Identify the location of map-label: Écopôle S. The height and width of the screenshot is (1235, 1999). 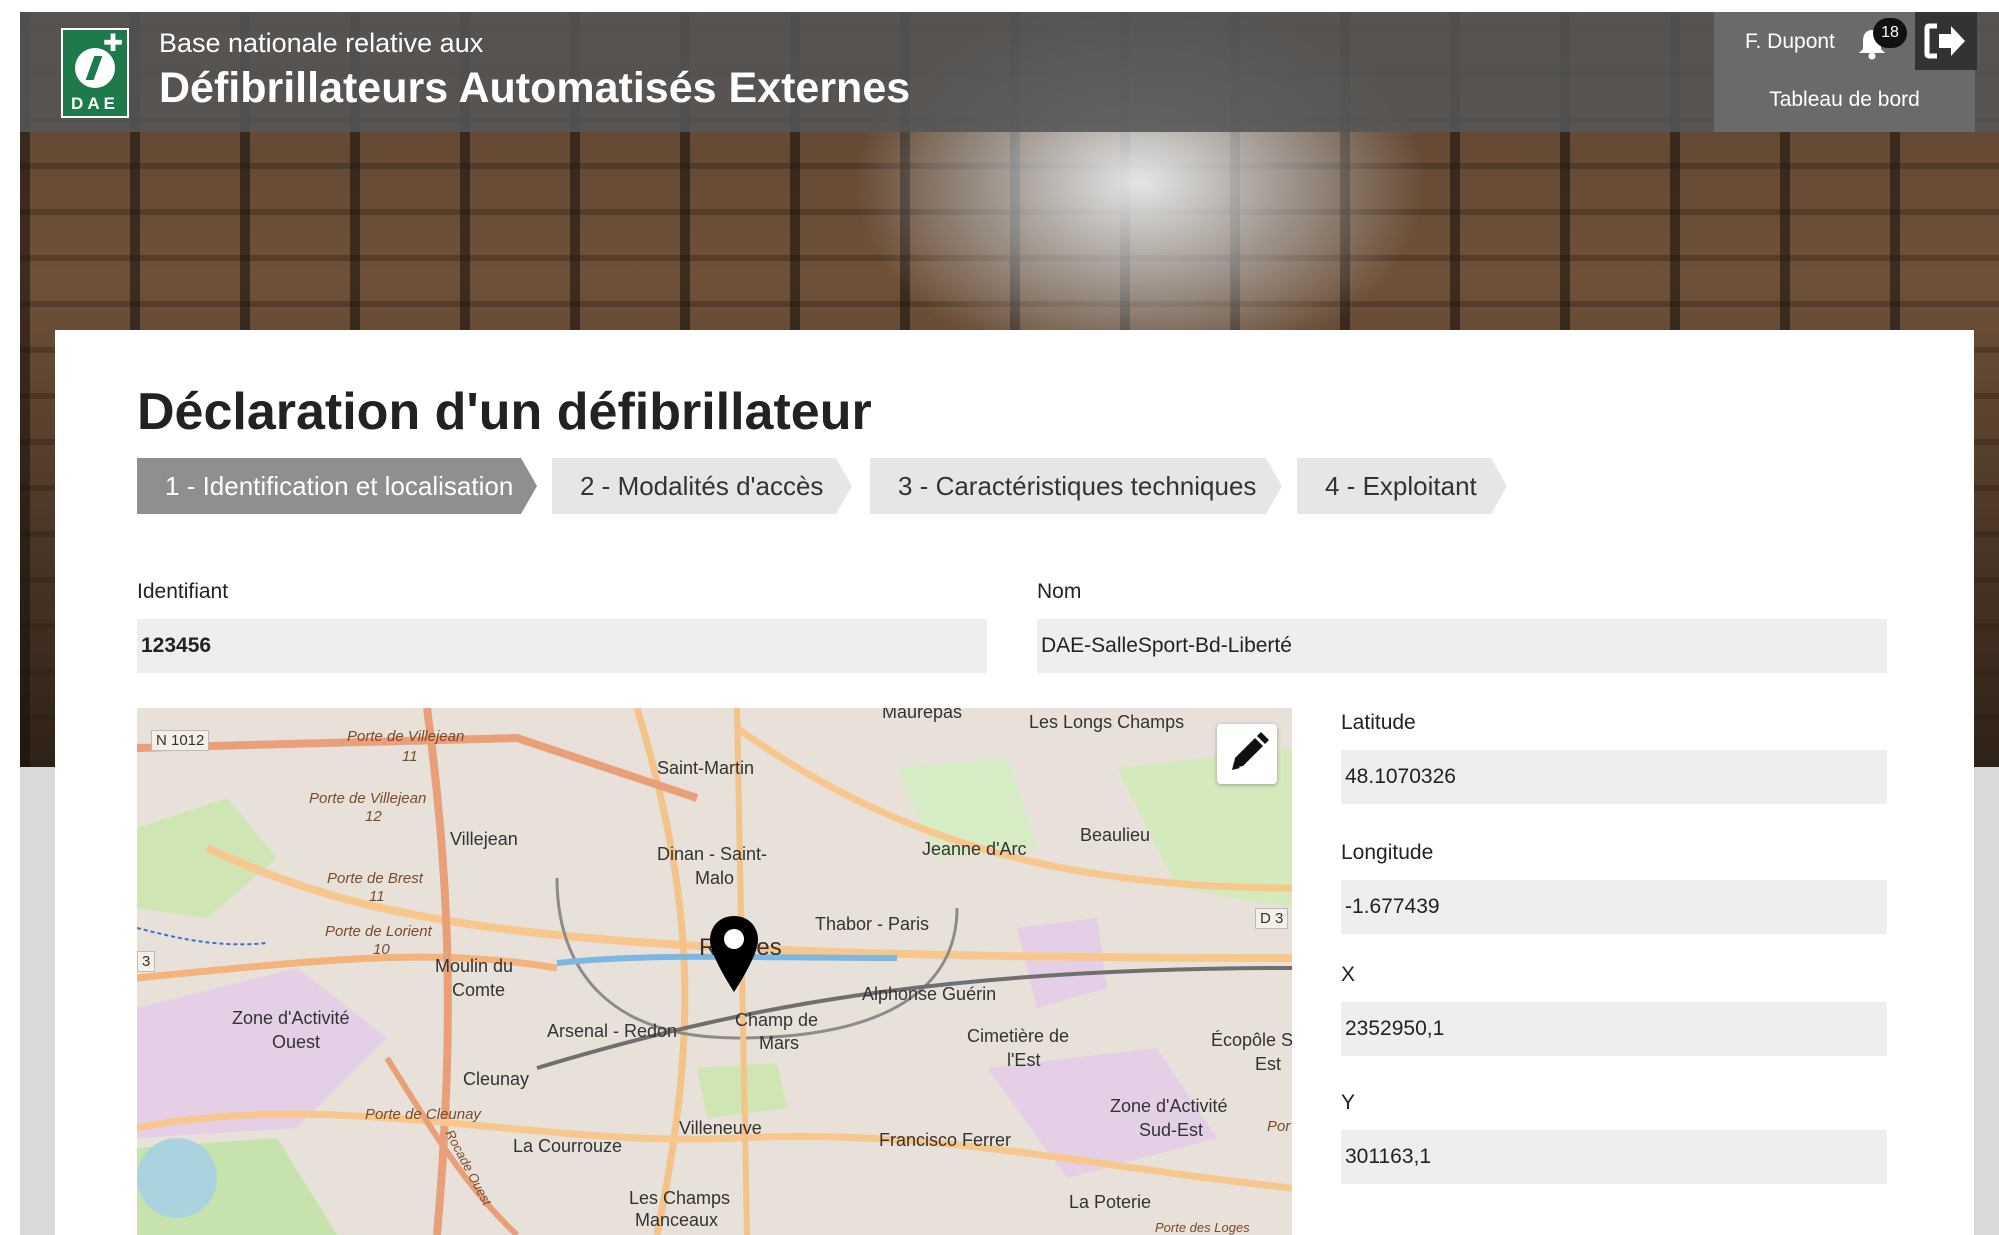
(1251, 1040).